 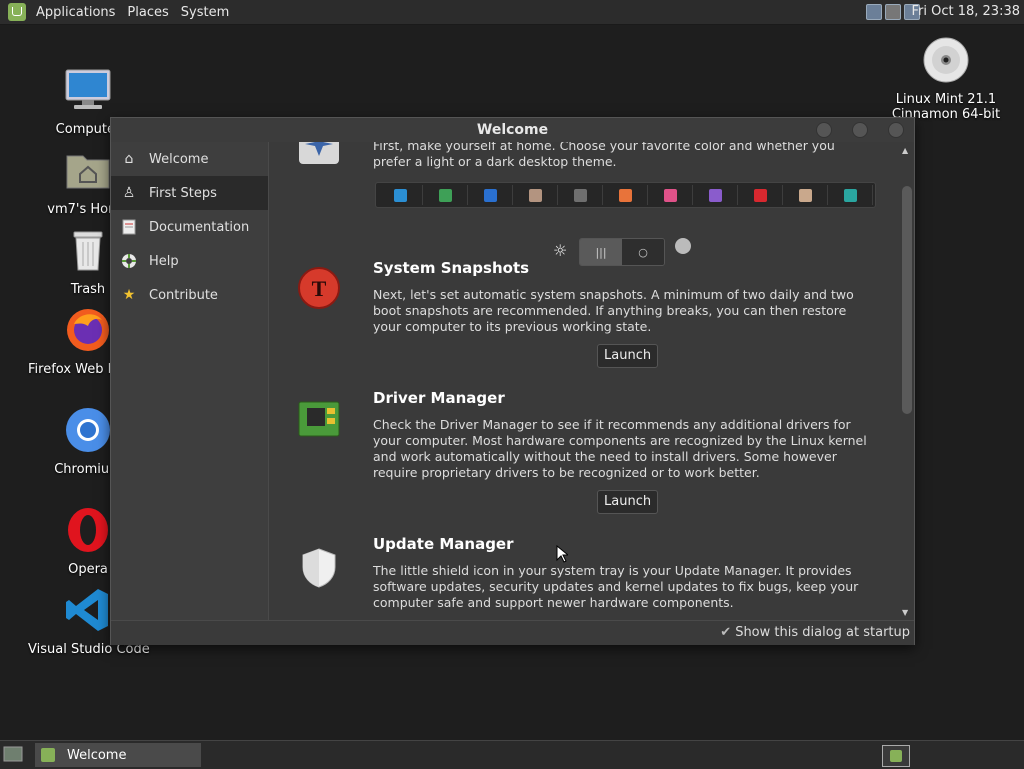 I want to click on cup-icon: ♙, so click(x=129, y=193).